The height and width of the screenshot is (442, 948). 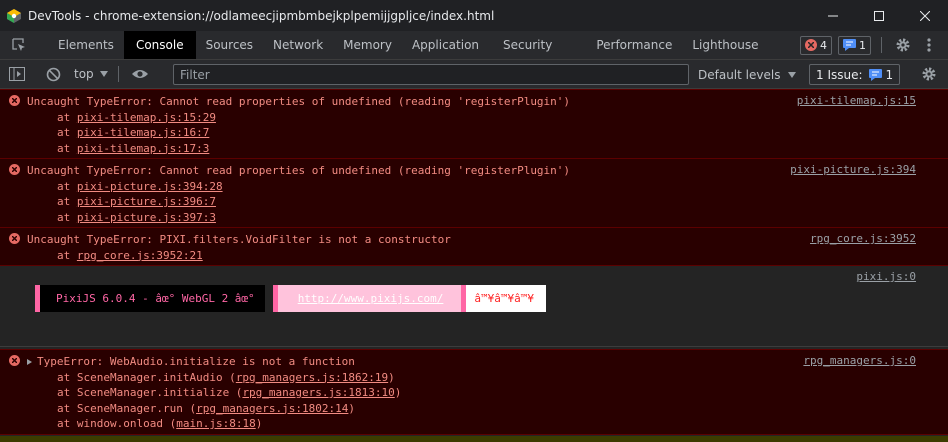 What do you see at coordinates (634, 45) in the screenshot?
I see `tab-performance: Performance` at bounding box center [634, 45].